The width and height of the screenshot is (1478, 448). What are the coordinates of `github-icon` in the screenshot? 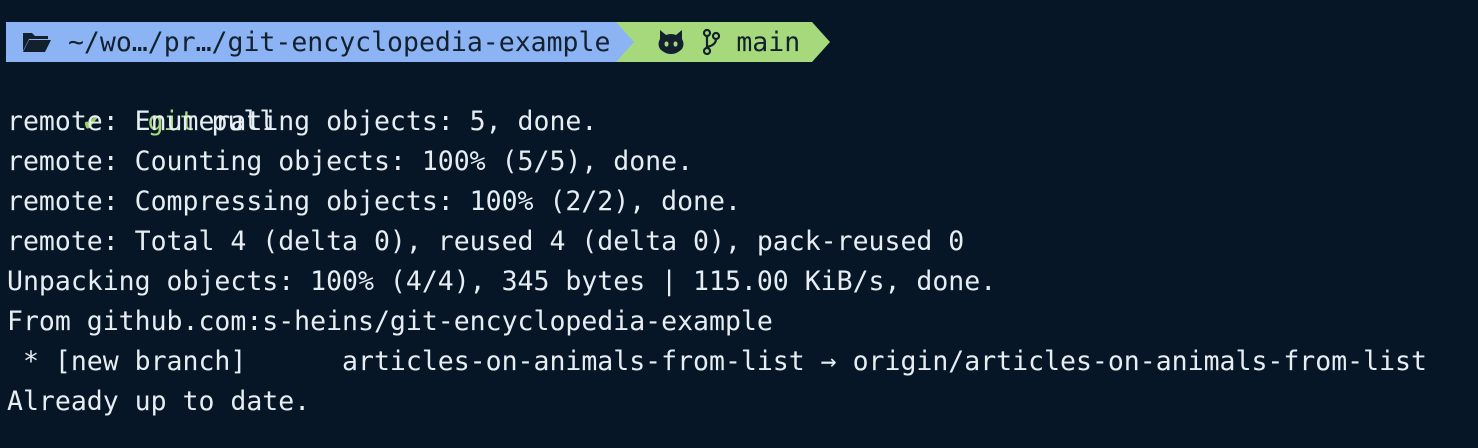 It's located at (671, 42).